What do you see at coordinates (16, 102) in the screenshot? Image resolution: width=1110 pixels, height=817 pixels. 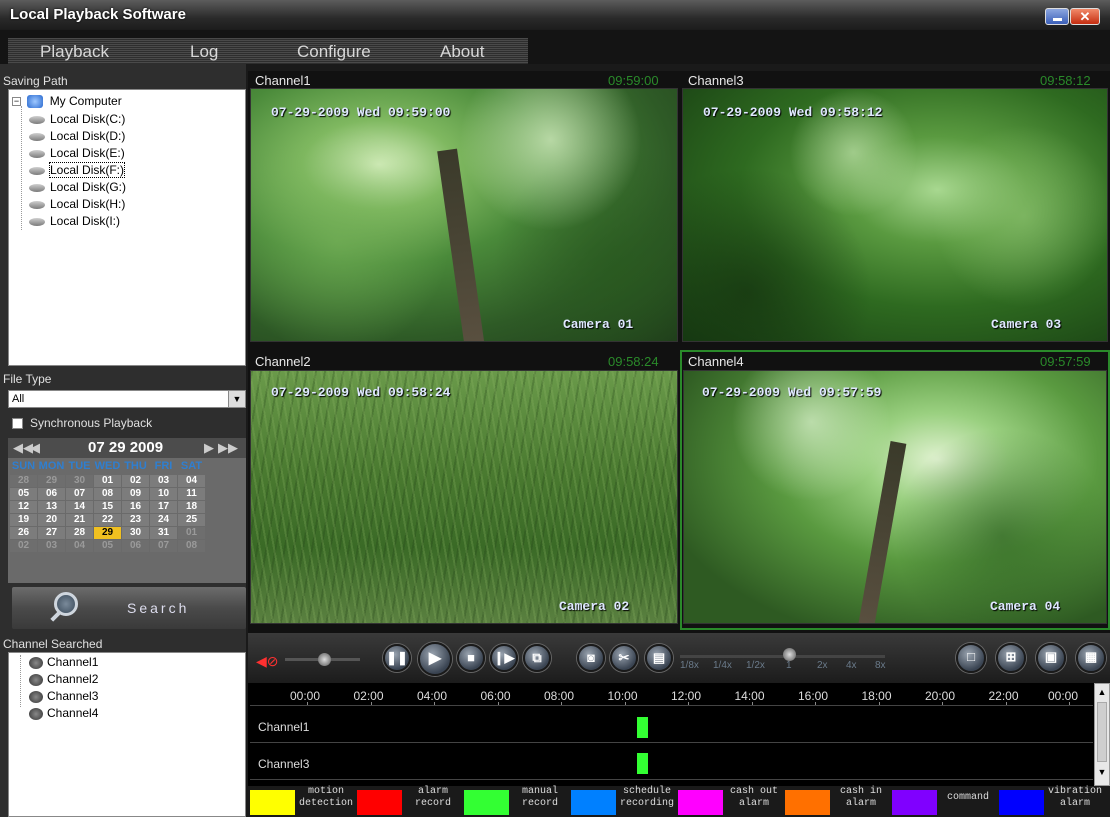 I see `collapse-icon: −` at bounding box center [16, 102].